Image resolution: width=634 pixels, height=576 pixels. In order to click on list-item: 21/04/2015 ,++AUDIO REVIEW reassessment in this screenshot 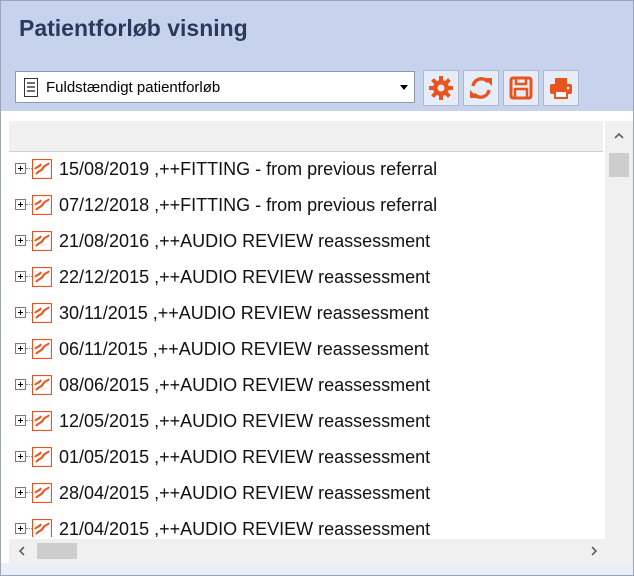, I will do `click(310, 524)`.